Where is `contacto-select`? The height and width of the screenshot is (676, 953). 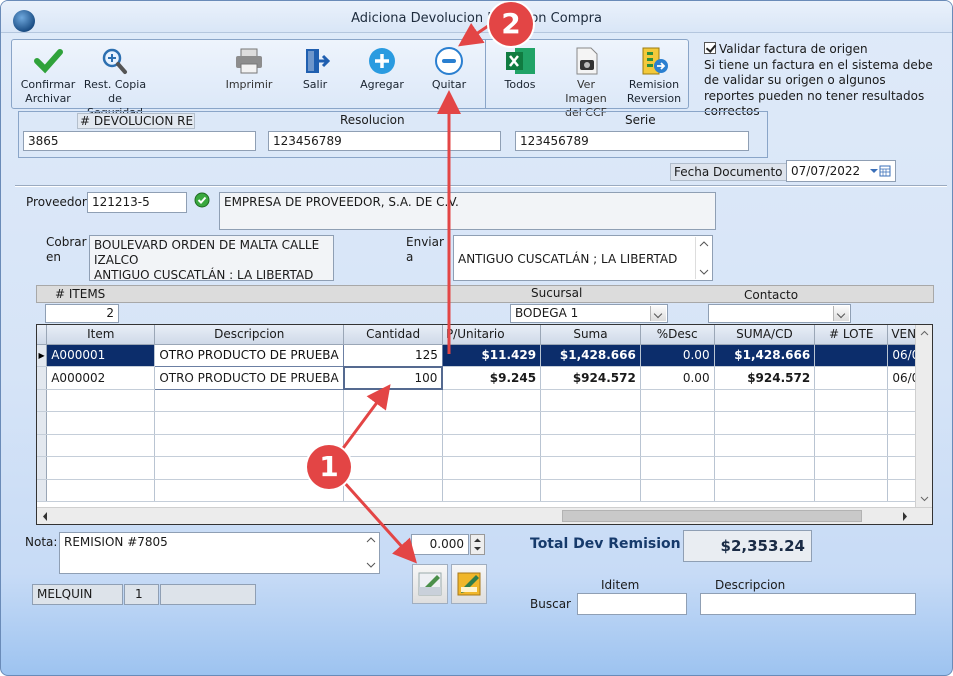
contacto-select is located at coordinates (779, 313).